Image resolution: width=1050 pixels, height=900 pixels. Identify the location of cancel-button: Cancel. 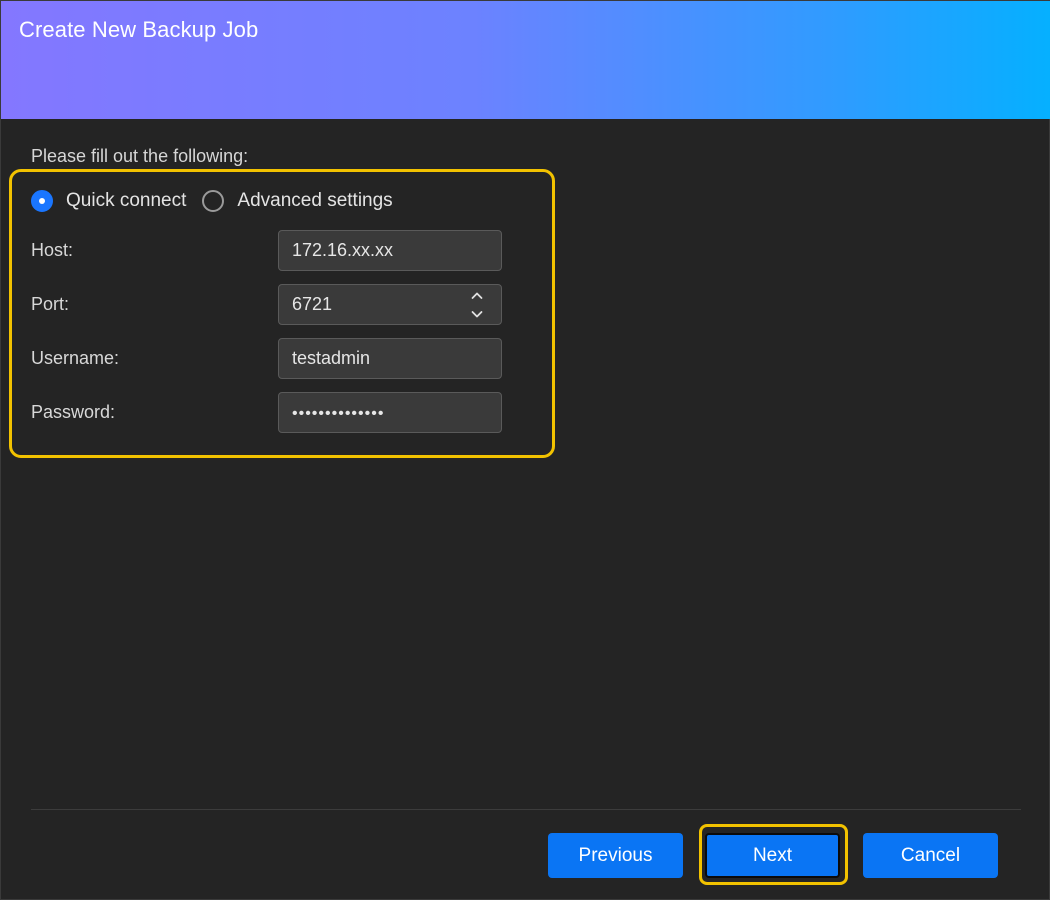
(930, 855).